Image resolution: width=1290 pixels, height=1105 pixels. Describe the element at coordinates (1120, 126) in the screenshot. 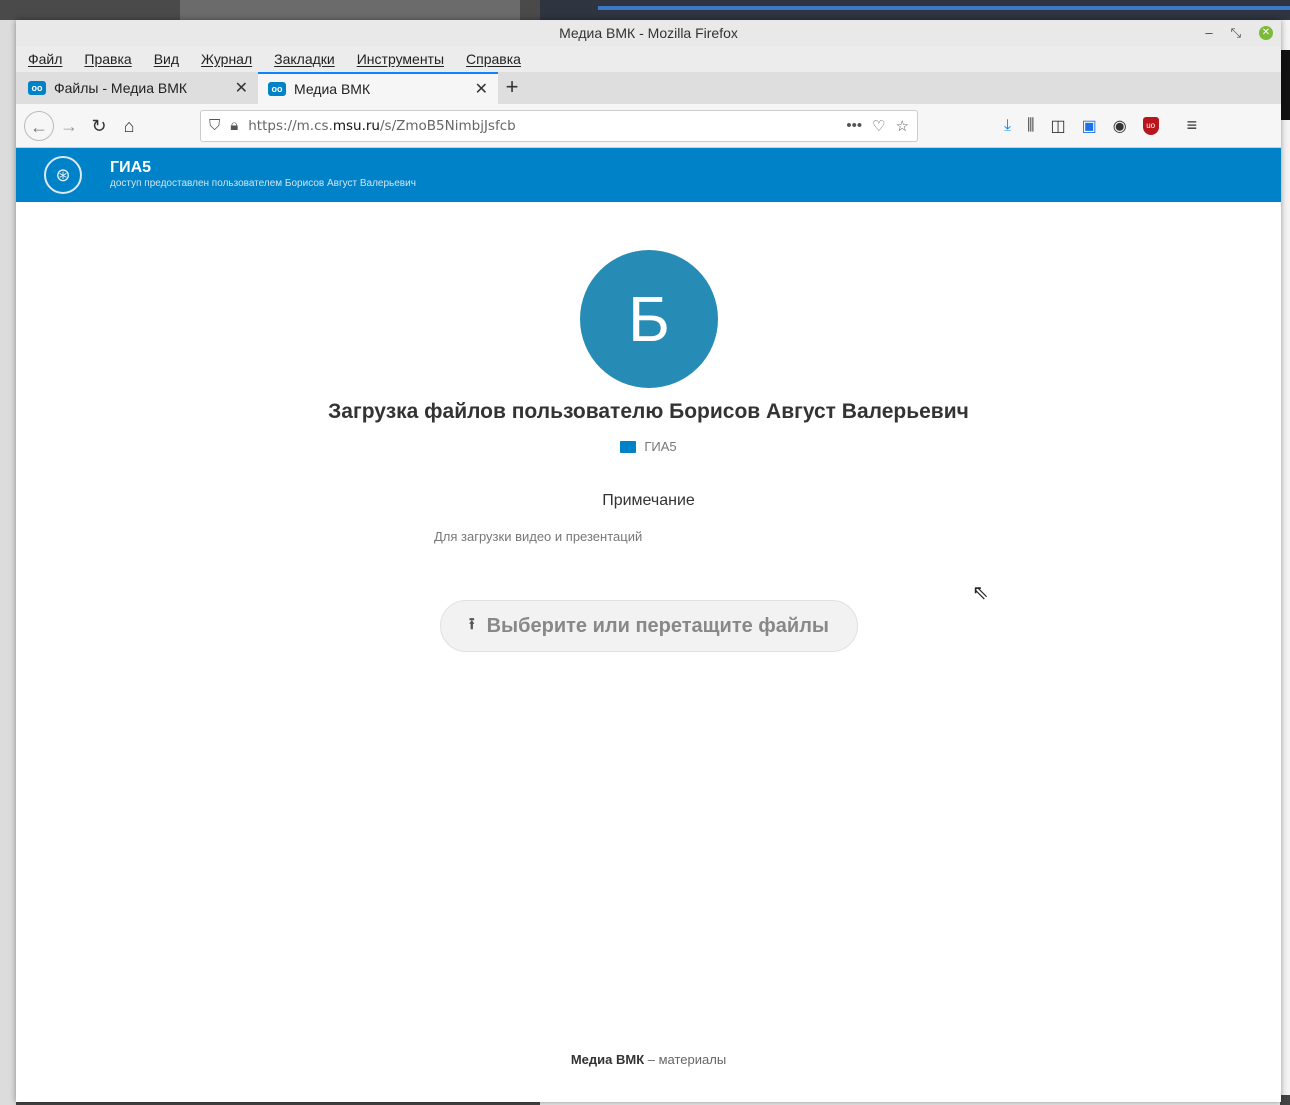

I see `account-icon: ◉` at that location.